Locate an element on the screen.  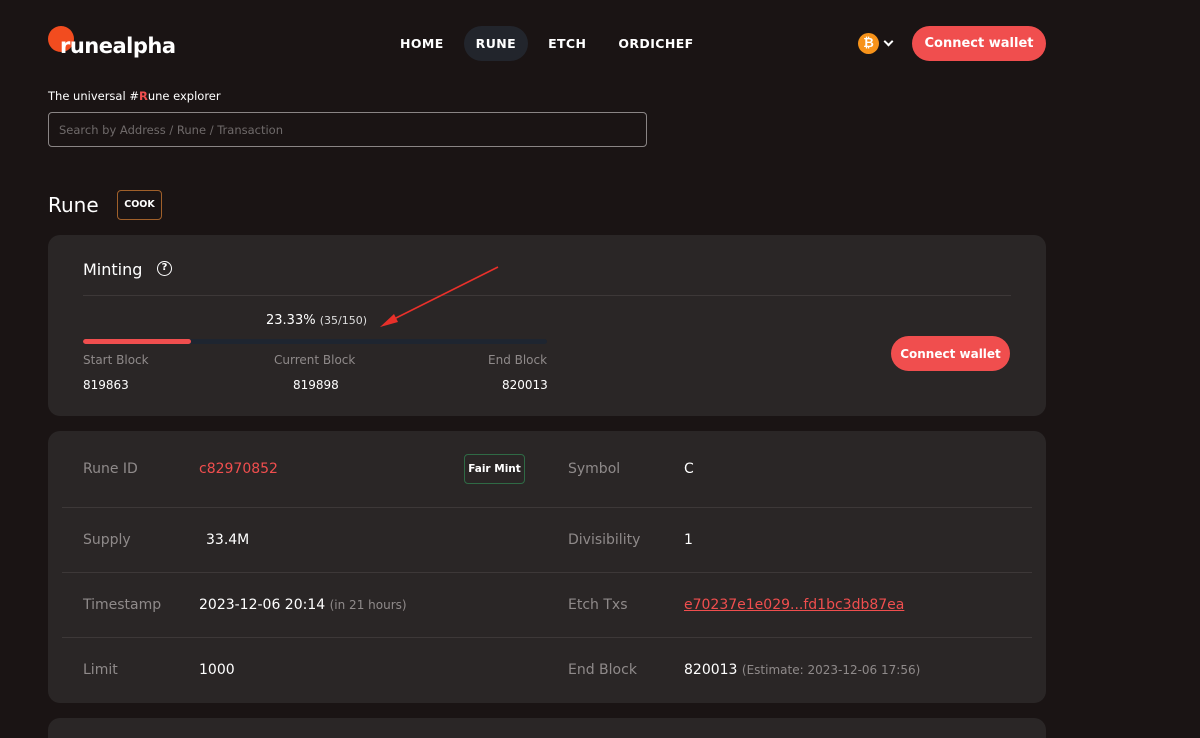
rune-name-badge: COOK is located at coordinates (139, 205).